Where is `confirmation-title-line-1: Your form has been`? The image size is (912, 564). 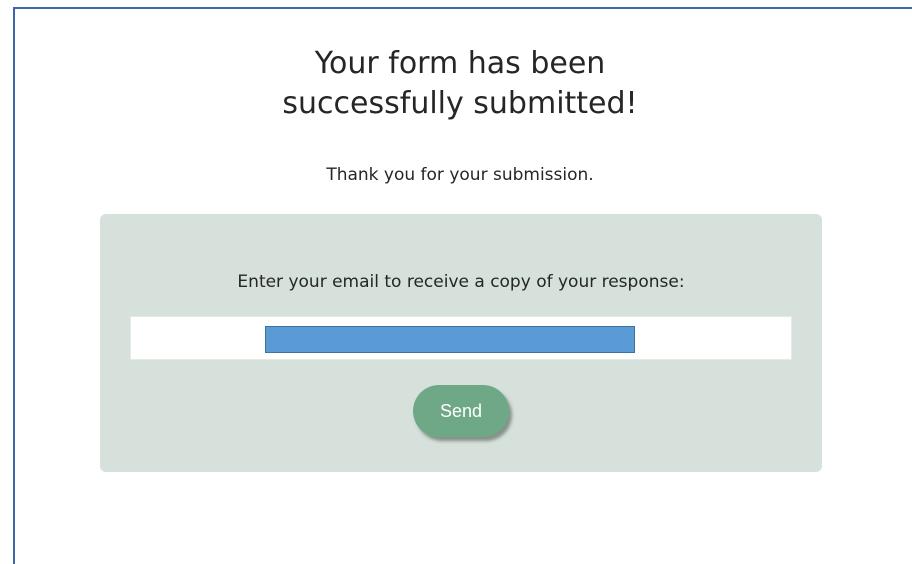
confirmation-title-line-1: Your form has been is located at coordinates (460, 63).